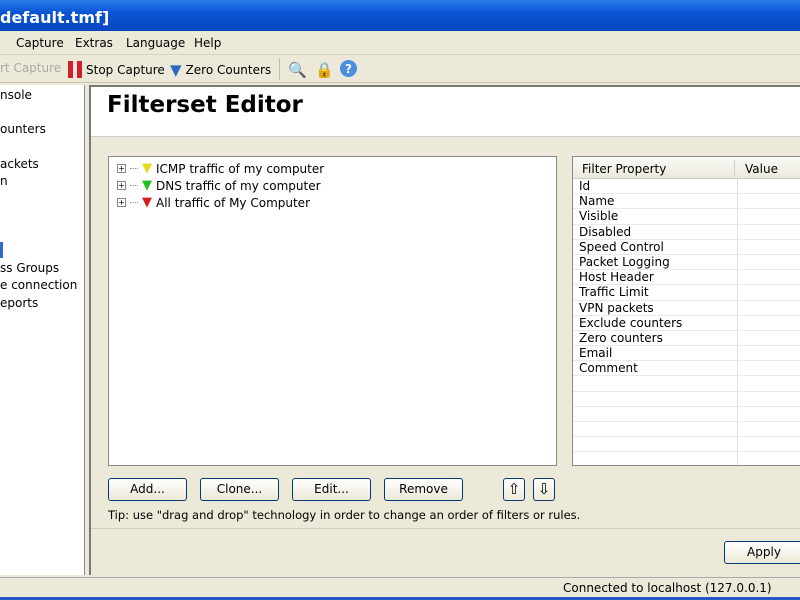 The image size is (800, 600). What do you see at coordinates (596, 353) in the screenshot?
I see `property-name: Email` at bounding box center [596, 353].